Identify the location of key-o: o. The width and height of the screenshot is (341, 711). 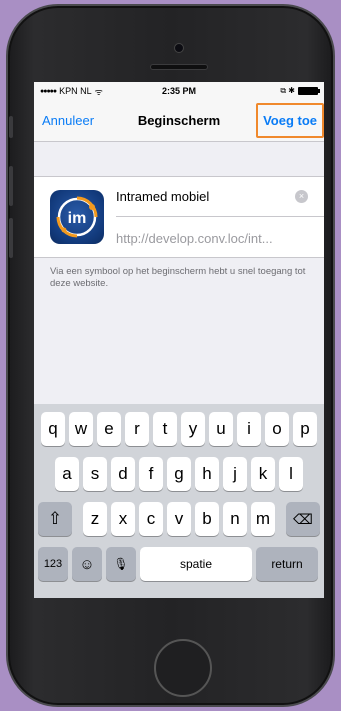
(277, 429).